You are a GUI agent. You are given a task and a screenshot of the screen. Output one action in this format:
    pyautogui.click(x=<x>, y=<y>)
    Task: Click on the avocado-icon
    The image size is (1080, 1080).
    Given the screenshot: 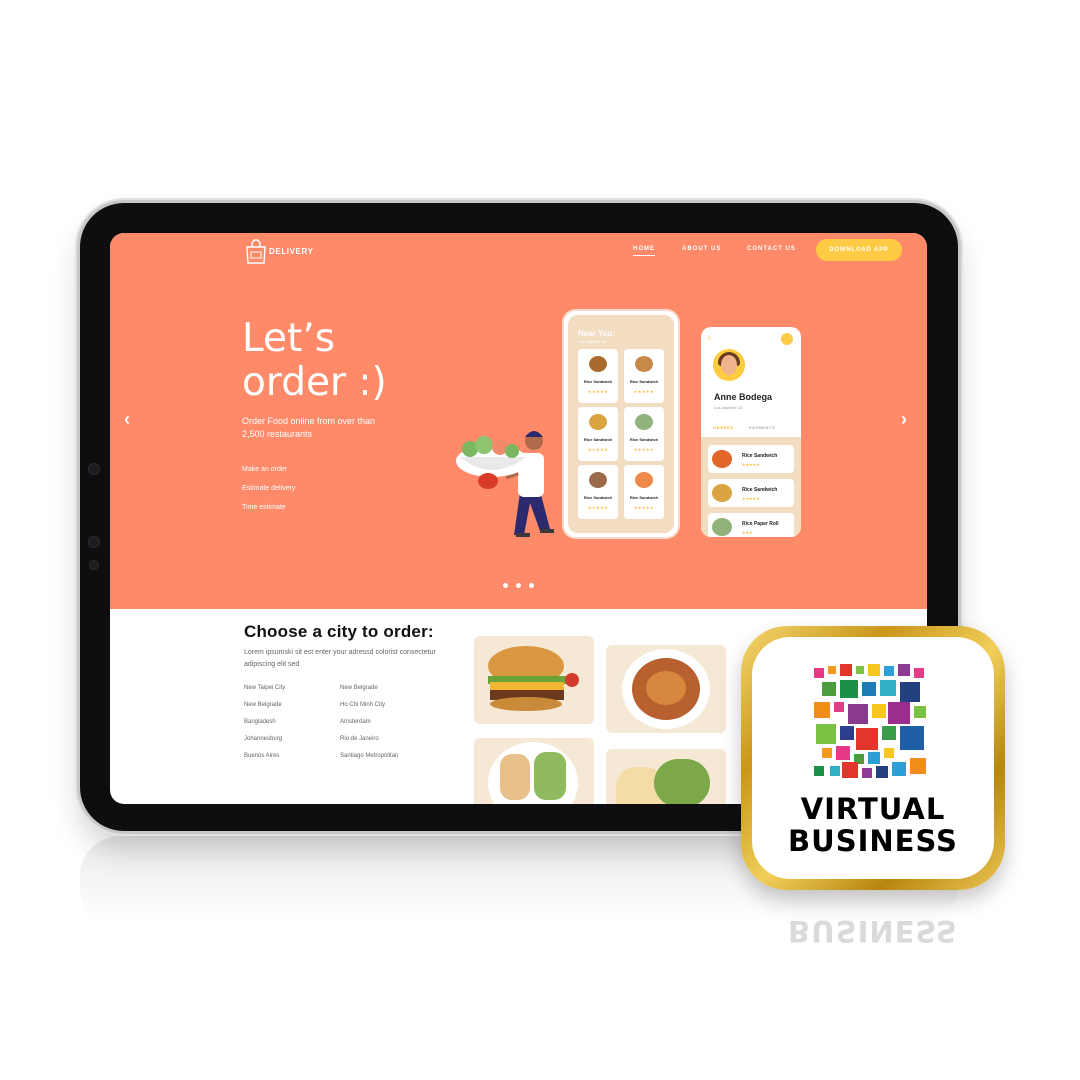 What is the action you would take?
    pyautogui.click(x=550, y=776)
    